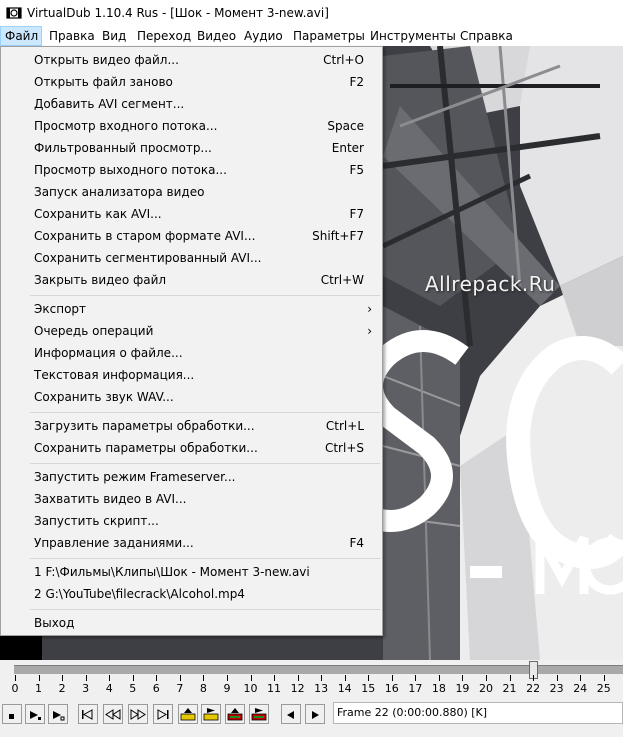 The width and height of the screenshot is (623, 737). Describe the element at coordinates (263, 36) in the screenshot. I see `menu-audio: Аудио` at that location.